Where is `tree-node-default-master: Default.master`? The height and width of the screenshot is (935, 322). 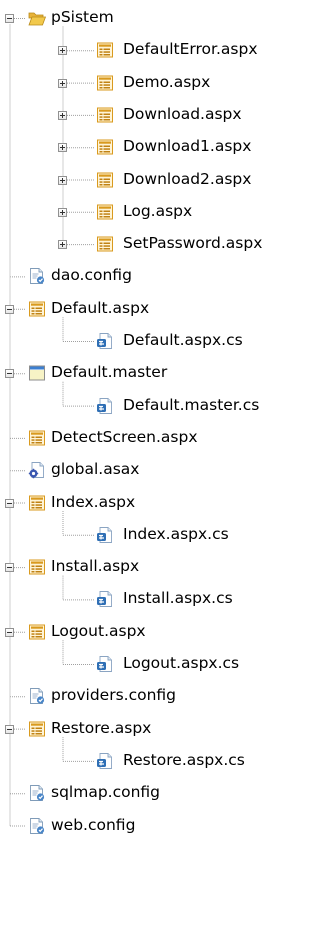
tree-node-default-master: Default.master is located at coordinates (161, 372).